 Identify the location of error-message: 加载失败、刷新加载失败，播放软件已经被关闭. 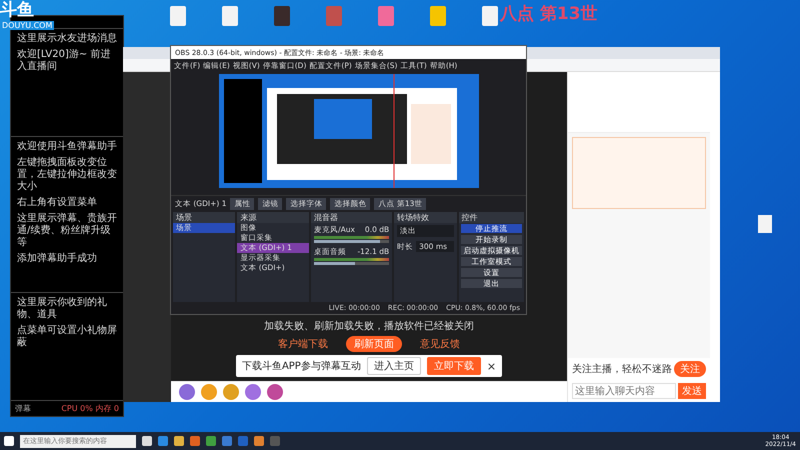
(369, 326).